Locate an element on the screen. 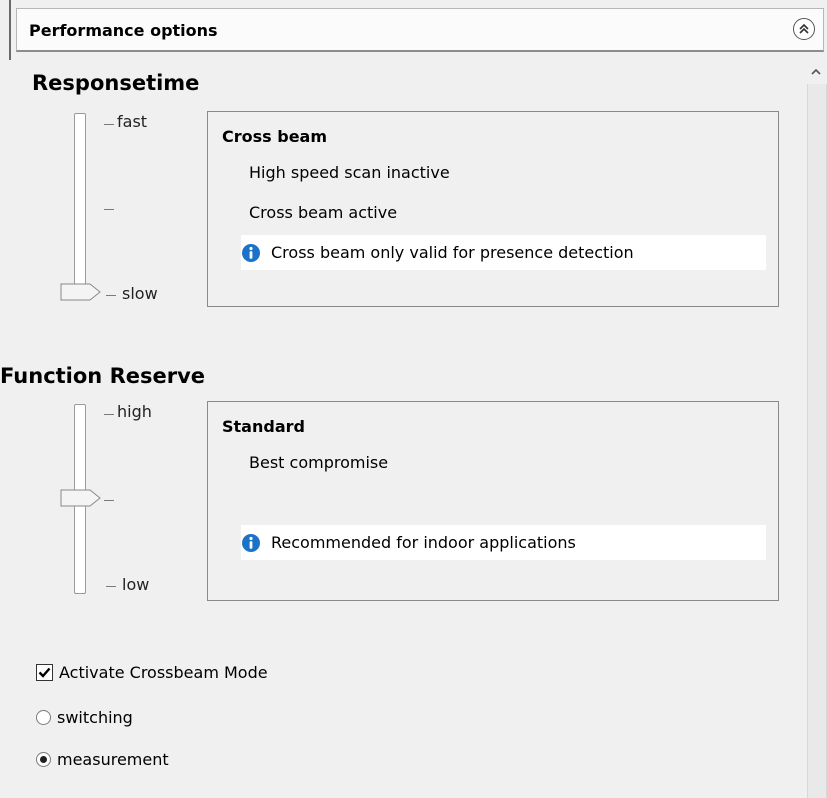 This screenshot has height=798, width=827. slider-label-high: high is located at coordinates (134, 411).